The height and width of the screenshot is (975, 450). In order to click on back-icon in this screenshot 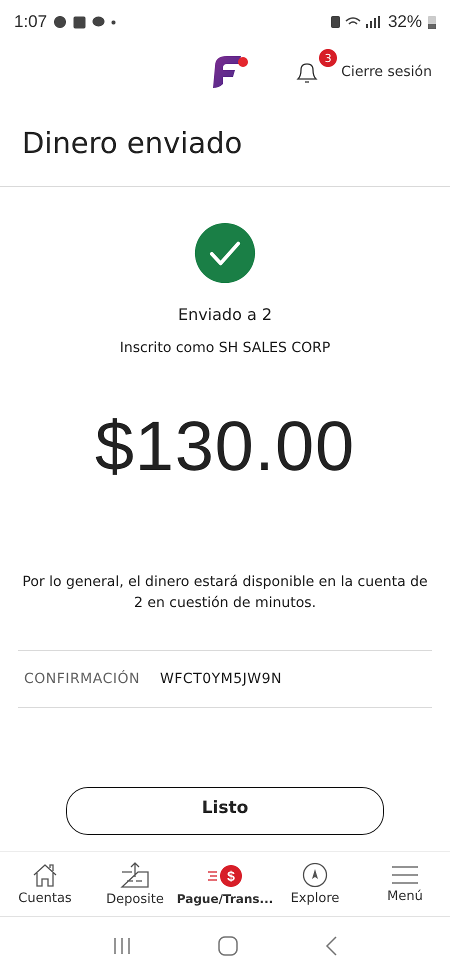, I will do `click(330, 946)`.